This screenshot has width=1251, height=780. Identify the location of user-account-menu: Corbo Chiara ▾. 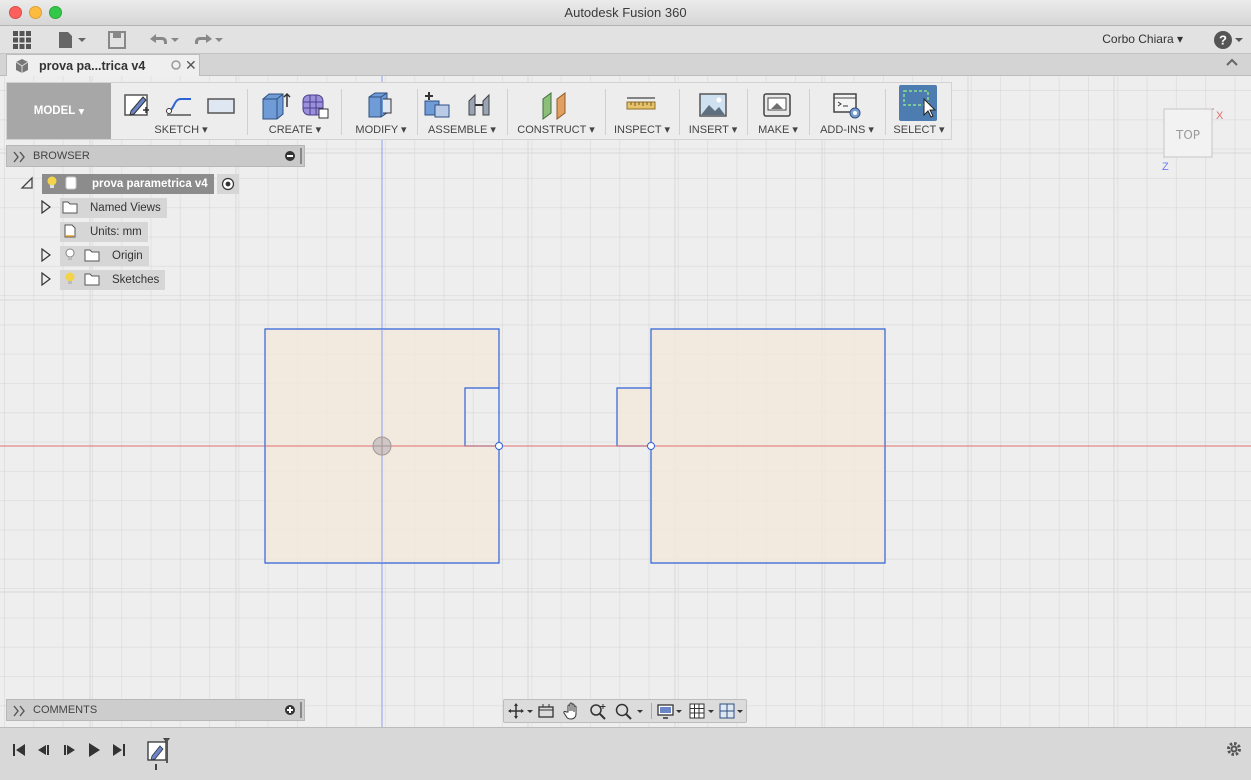
(1142, 39).